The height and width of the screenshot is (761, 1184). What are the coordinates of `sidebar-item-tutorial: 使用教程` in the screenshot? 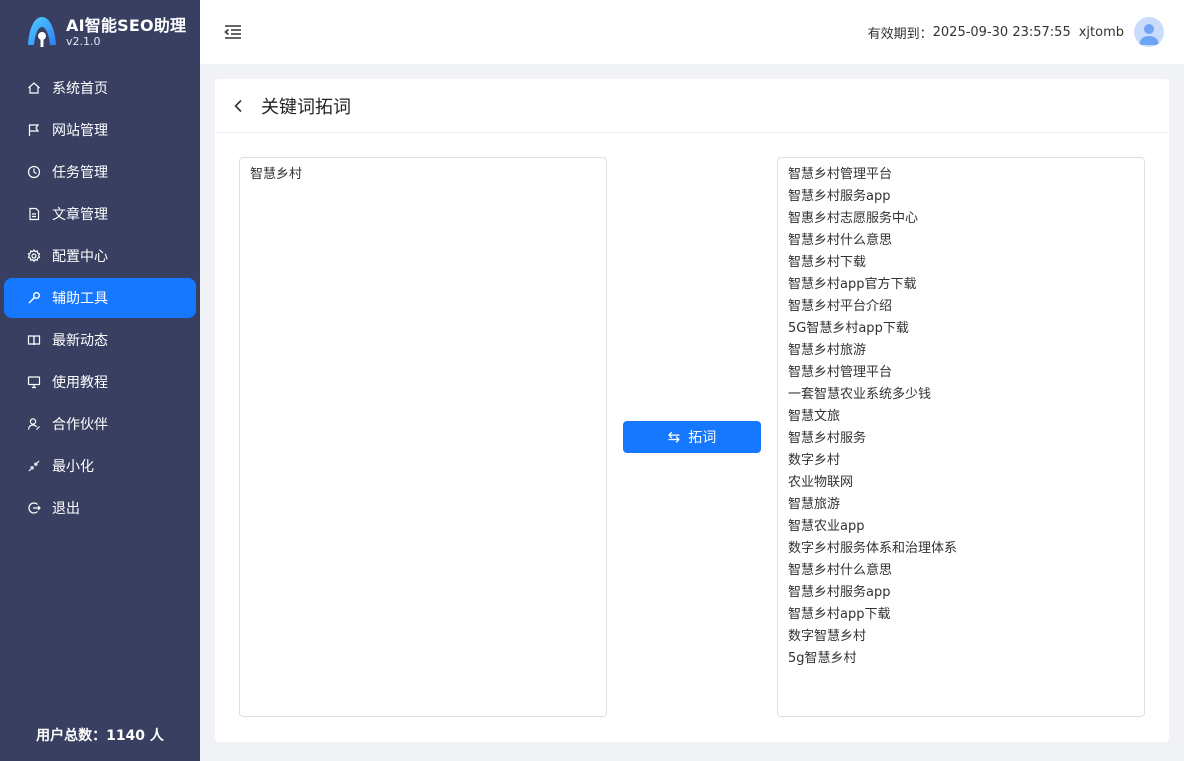 It's located at (100, 382).